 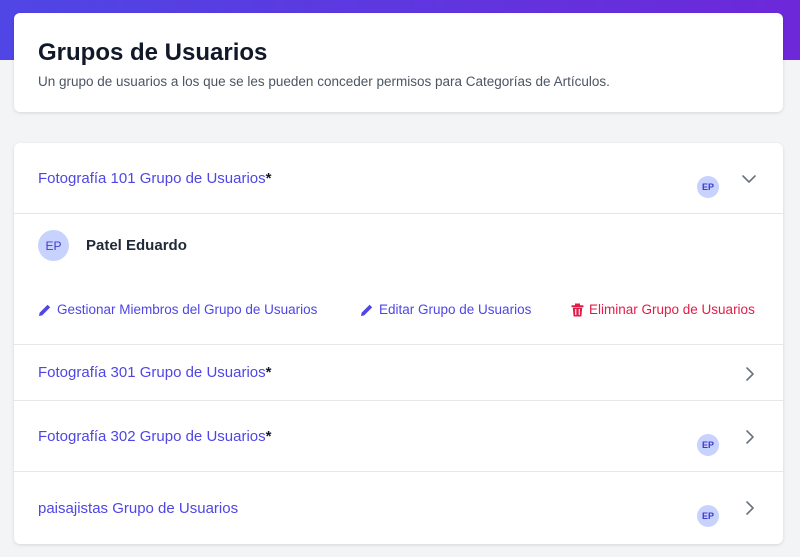 I want to click on member-name: Patel Eduardo, so click(x=136, y=245).